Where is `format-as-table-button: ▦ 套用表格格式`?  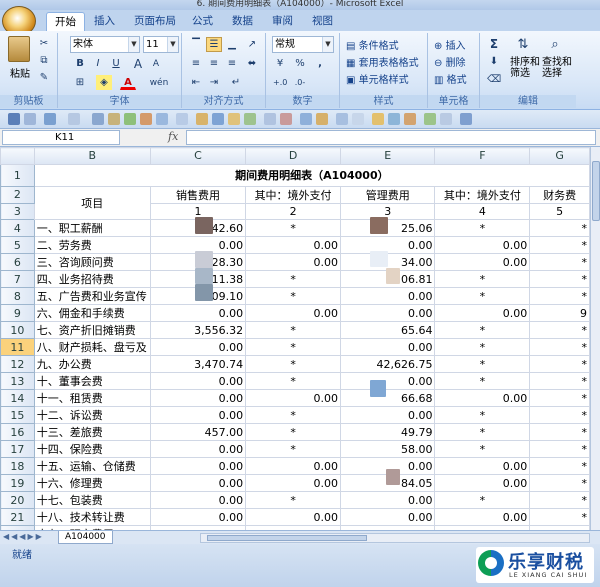
format-as-table-button: ▦ 套用表格格式 is located at coordinates (382, 61).